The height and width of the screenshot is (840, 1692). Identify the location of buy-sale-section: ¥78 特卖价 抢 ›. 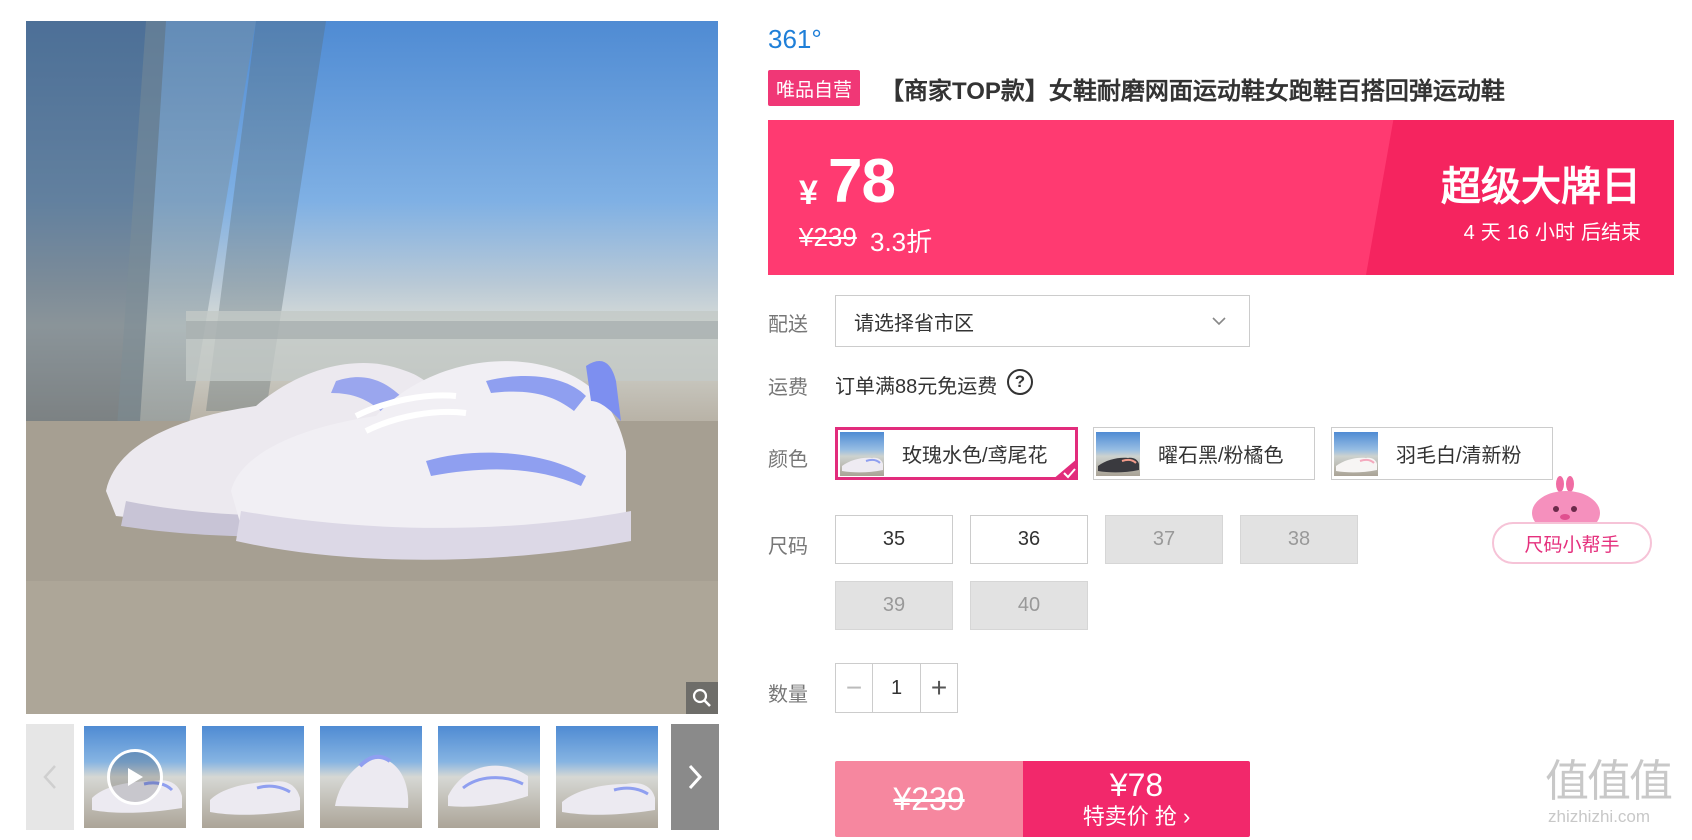
(1136, 799).